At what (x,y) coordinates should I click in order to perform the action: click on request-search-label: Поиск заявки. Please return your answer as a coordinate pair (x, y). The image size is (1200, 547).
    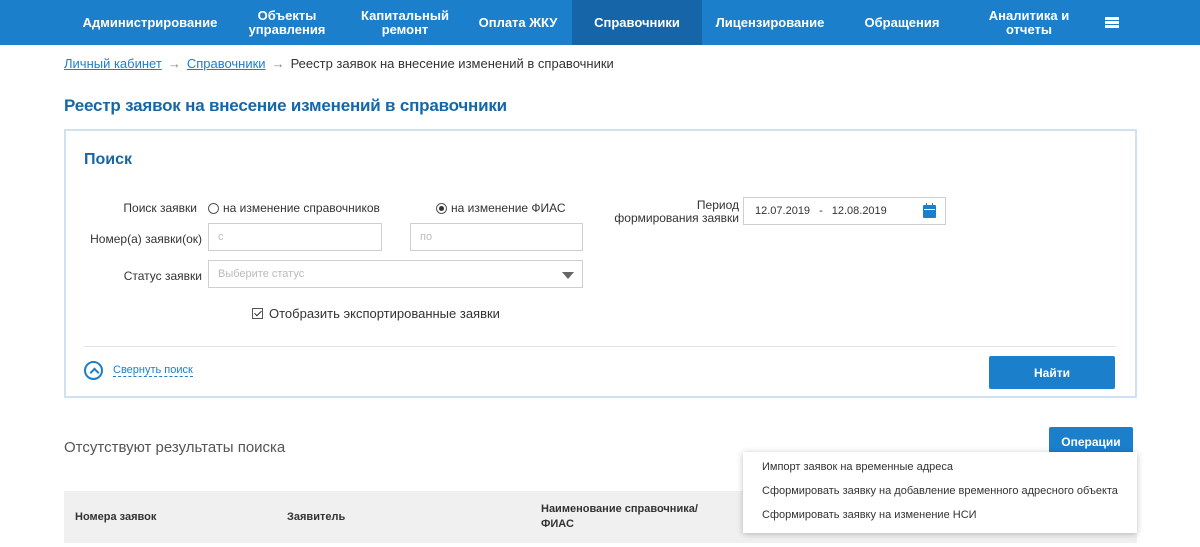
    Looking at the image, I should click on (160, 208).